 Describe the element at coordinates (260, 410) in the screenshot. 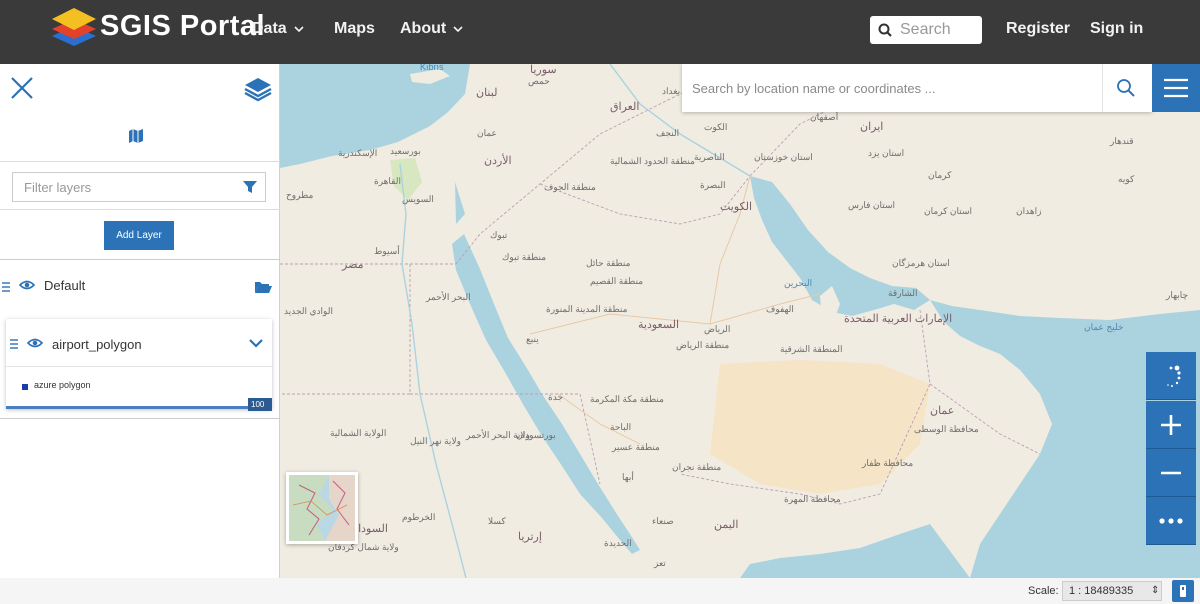

I see `opacity-value: 100 %` at that location.